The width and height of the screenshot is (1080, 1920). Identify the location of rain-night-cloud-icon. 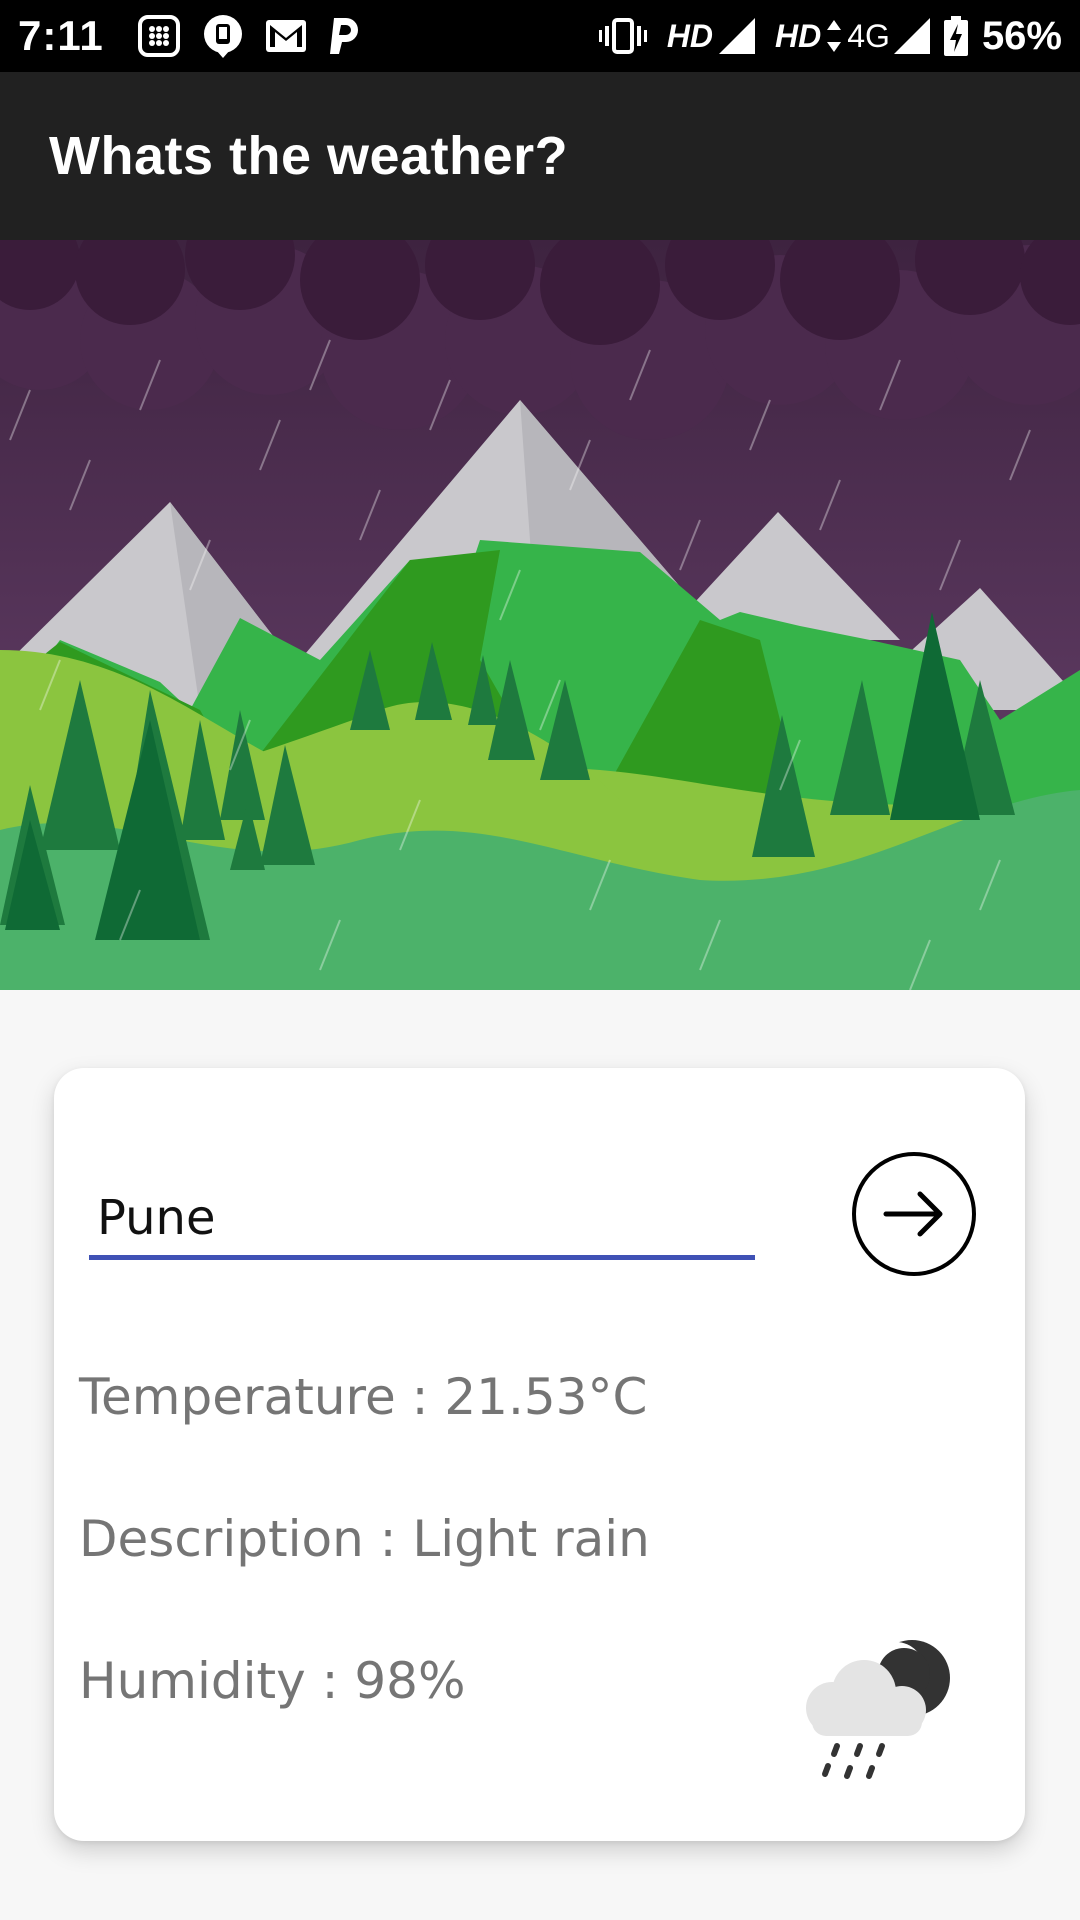
(877, 1708).